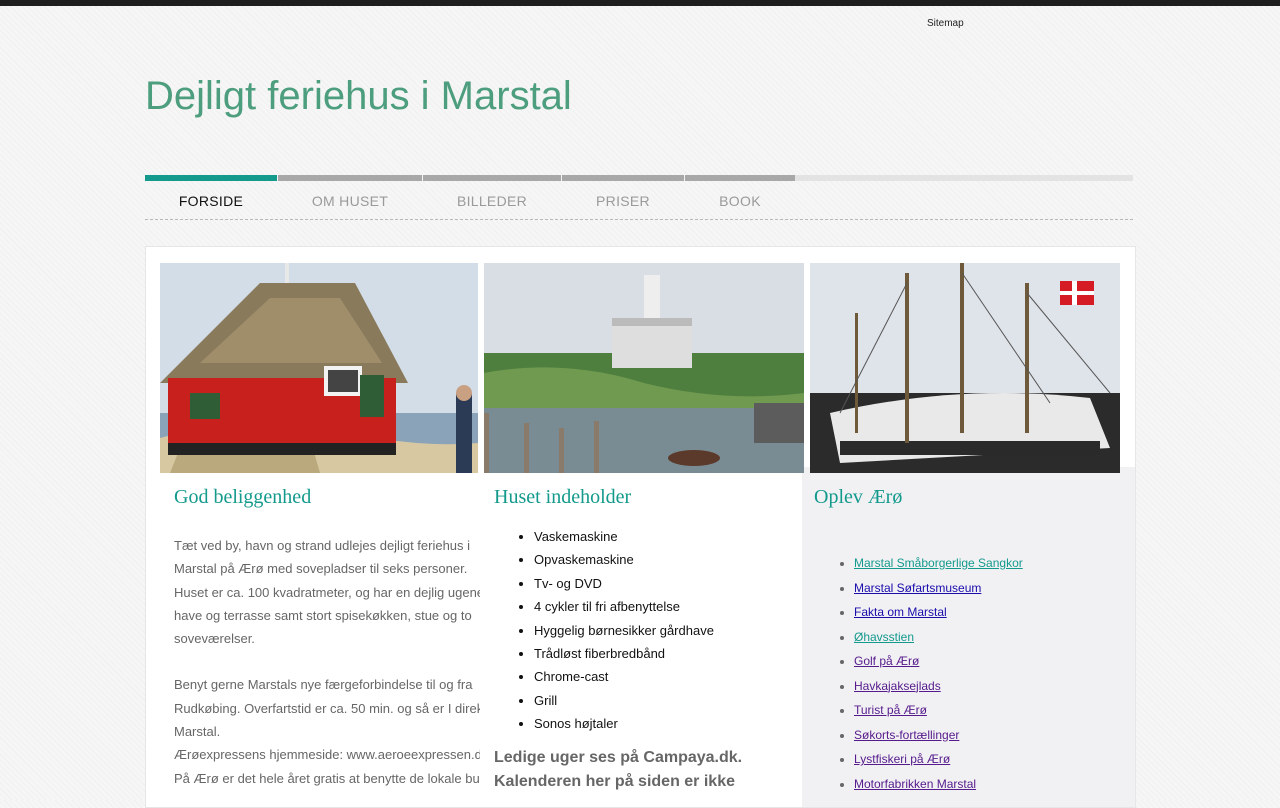 The image size is (1280, 808). I want to click on oplev-heading: Oplev Ærø, so click(858, 497).